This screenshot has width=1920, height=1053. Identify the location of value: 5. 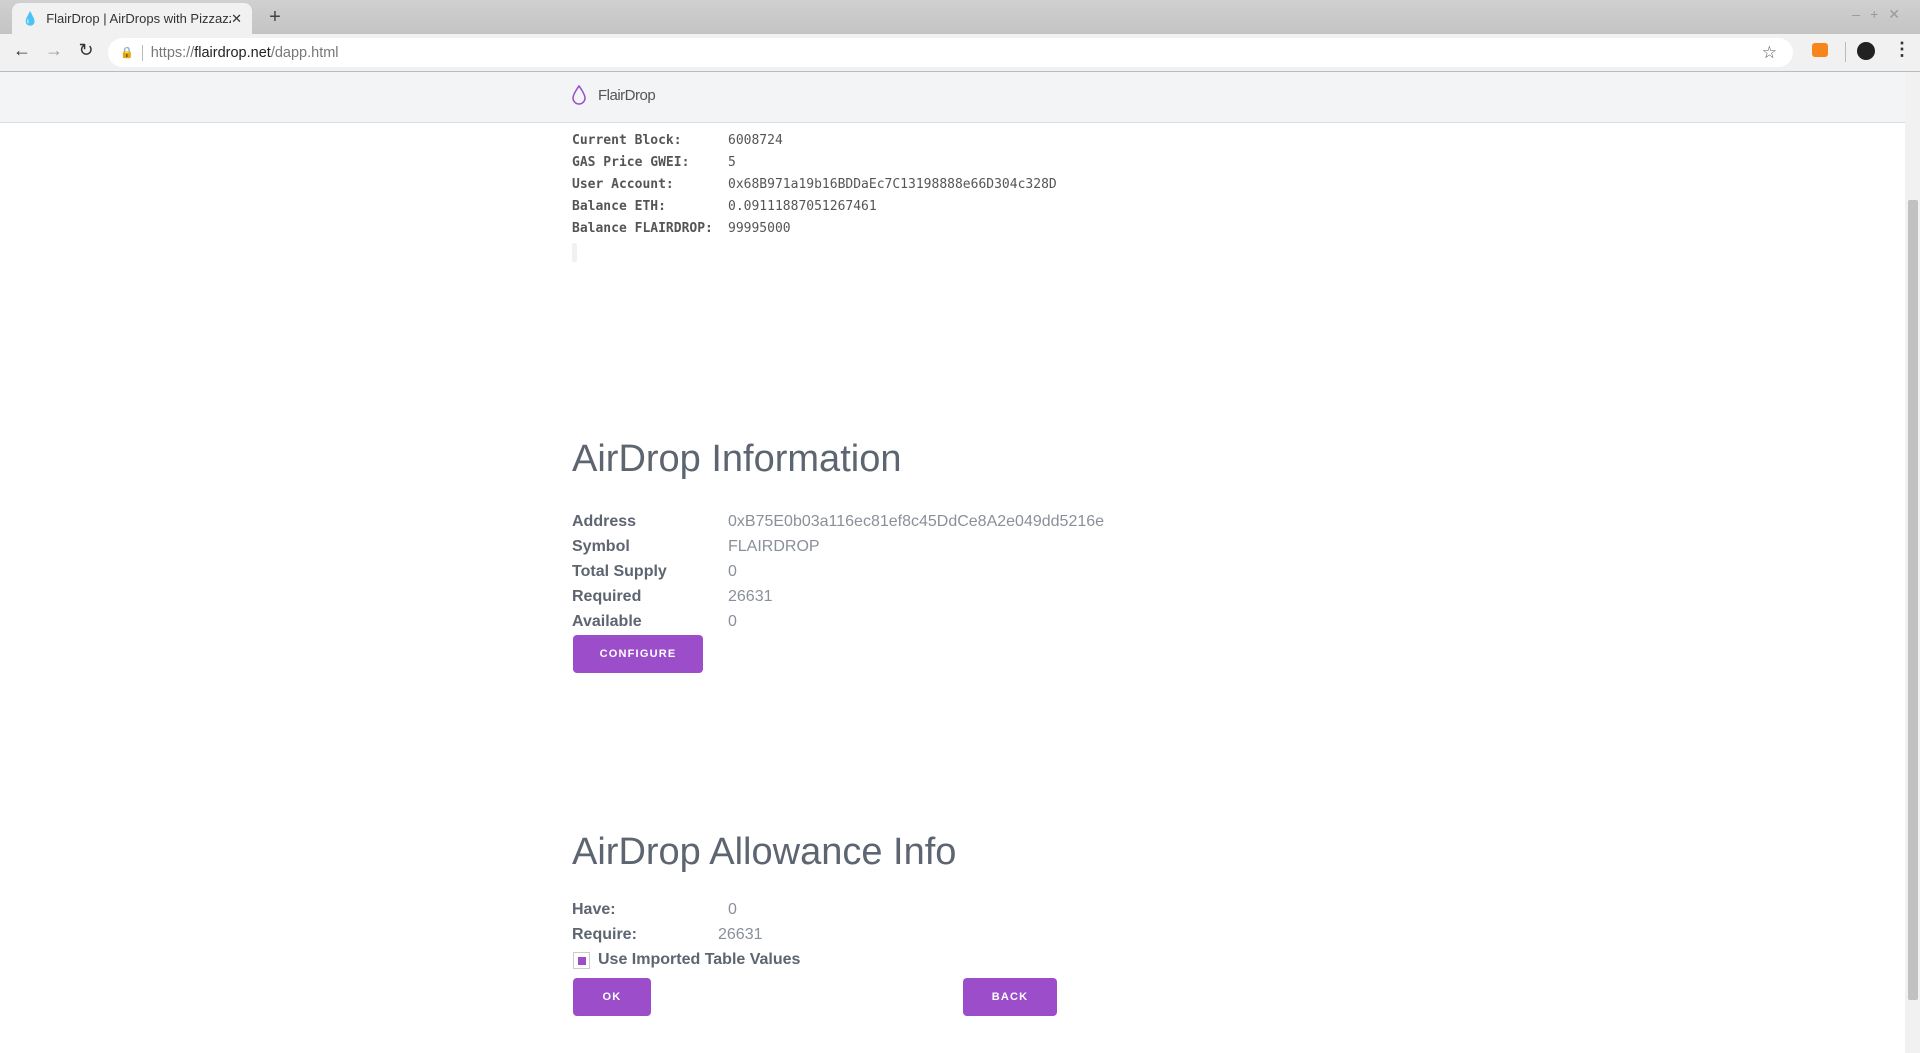
(732, 162).